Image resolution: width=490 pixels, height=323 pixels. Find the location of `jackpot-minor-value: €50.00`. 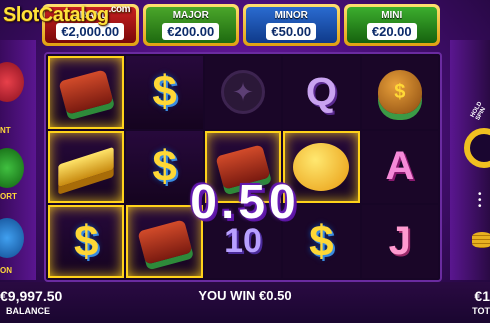

jackpot-minor-value: €50.00 is located at coordinates (291, 31).